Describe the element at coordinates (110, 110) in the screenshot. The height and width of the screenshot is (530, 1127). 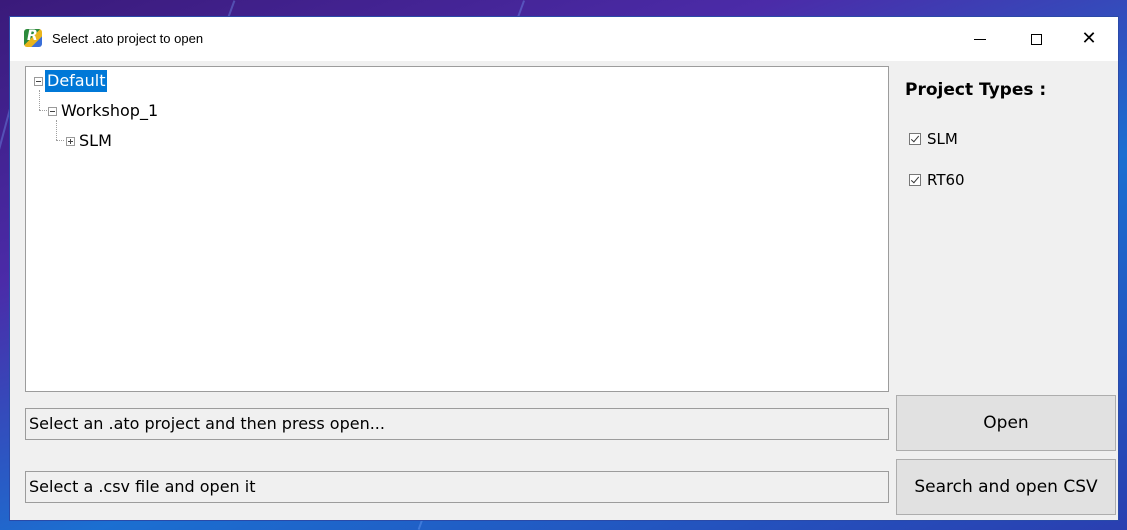
I see `tree-item-label: Workshop_1` at that location.